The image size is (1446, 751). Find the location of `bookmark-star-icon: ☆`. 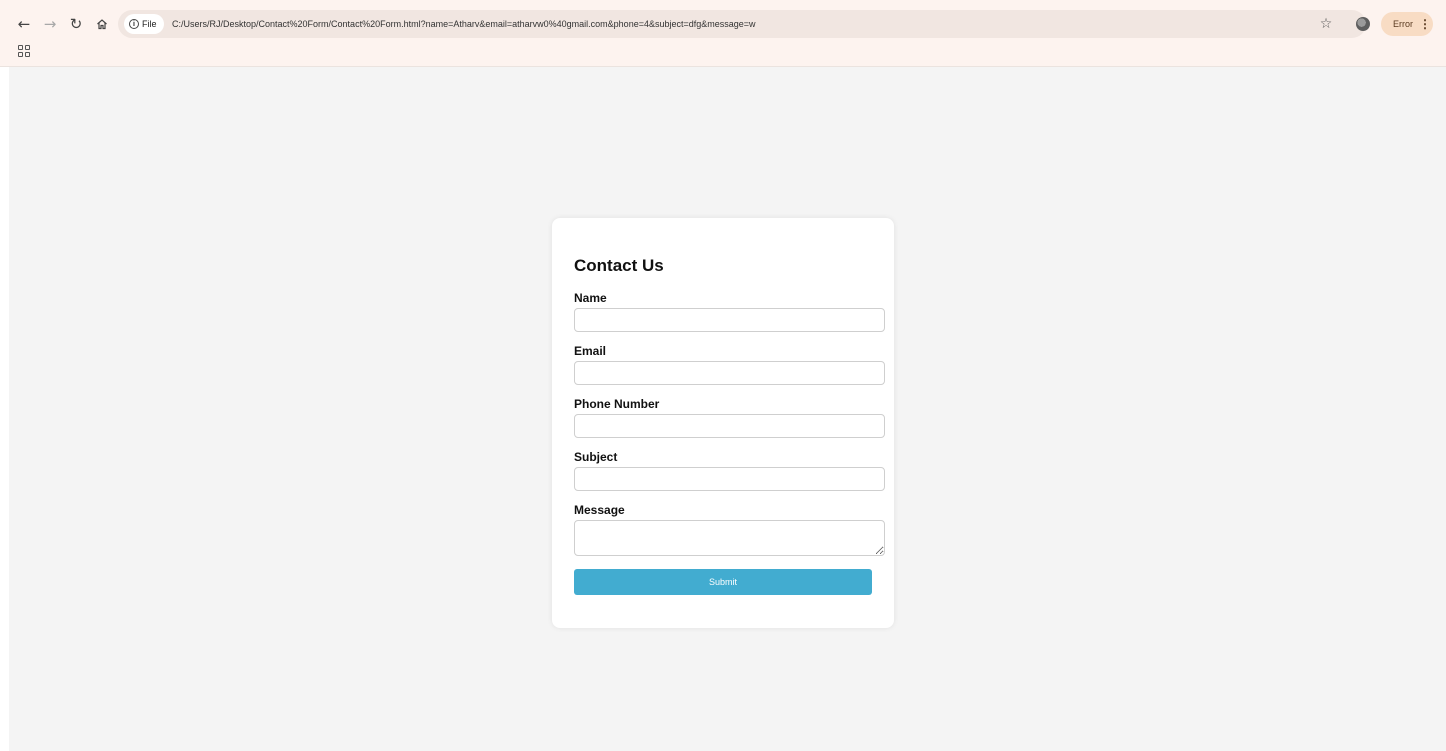

bookmark-star-icon: ☆ is located at coordinates (1326, 24).